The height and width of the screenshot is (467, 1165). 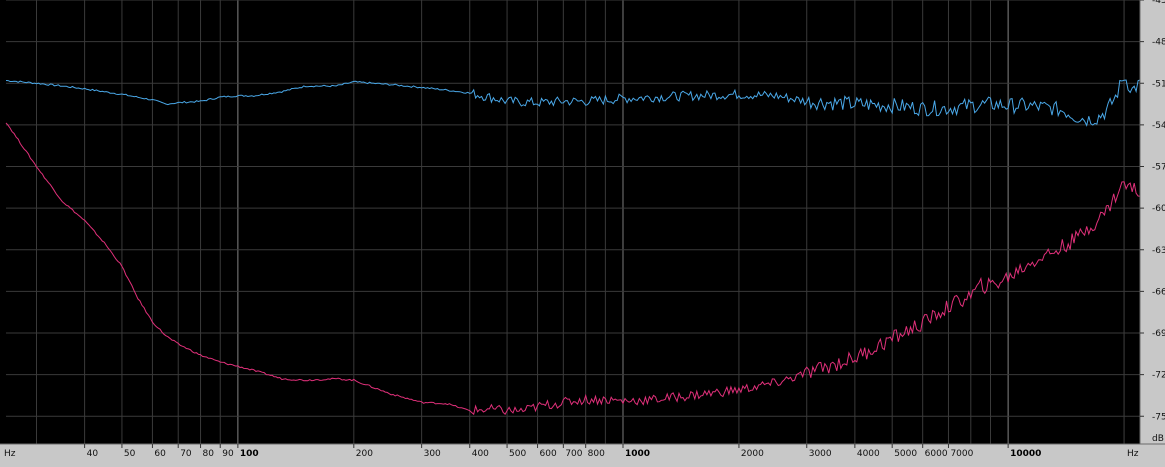 I want to click on y-unit-label: dB, so click(x=1158, y=439).